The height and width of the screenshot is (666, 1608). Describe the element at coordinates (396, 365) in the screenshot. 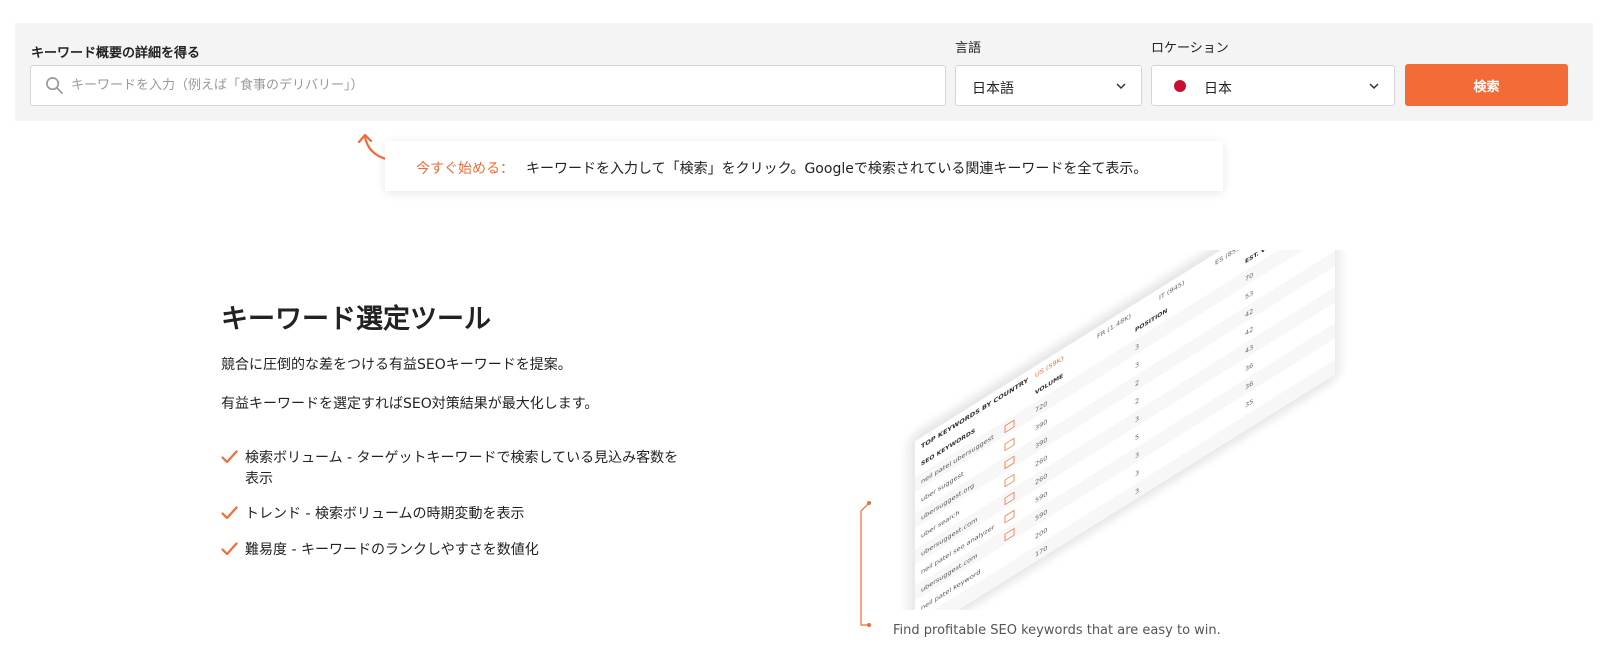

I see `feature-description-1: 競合に圧倒的な差をつける有益SEOキーワードを提案。` at that location.